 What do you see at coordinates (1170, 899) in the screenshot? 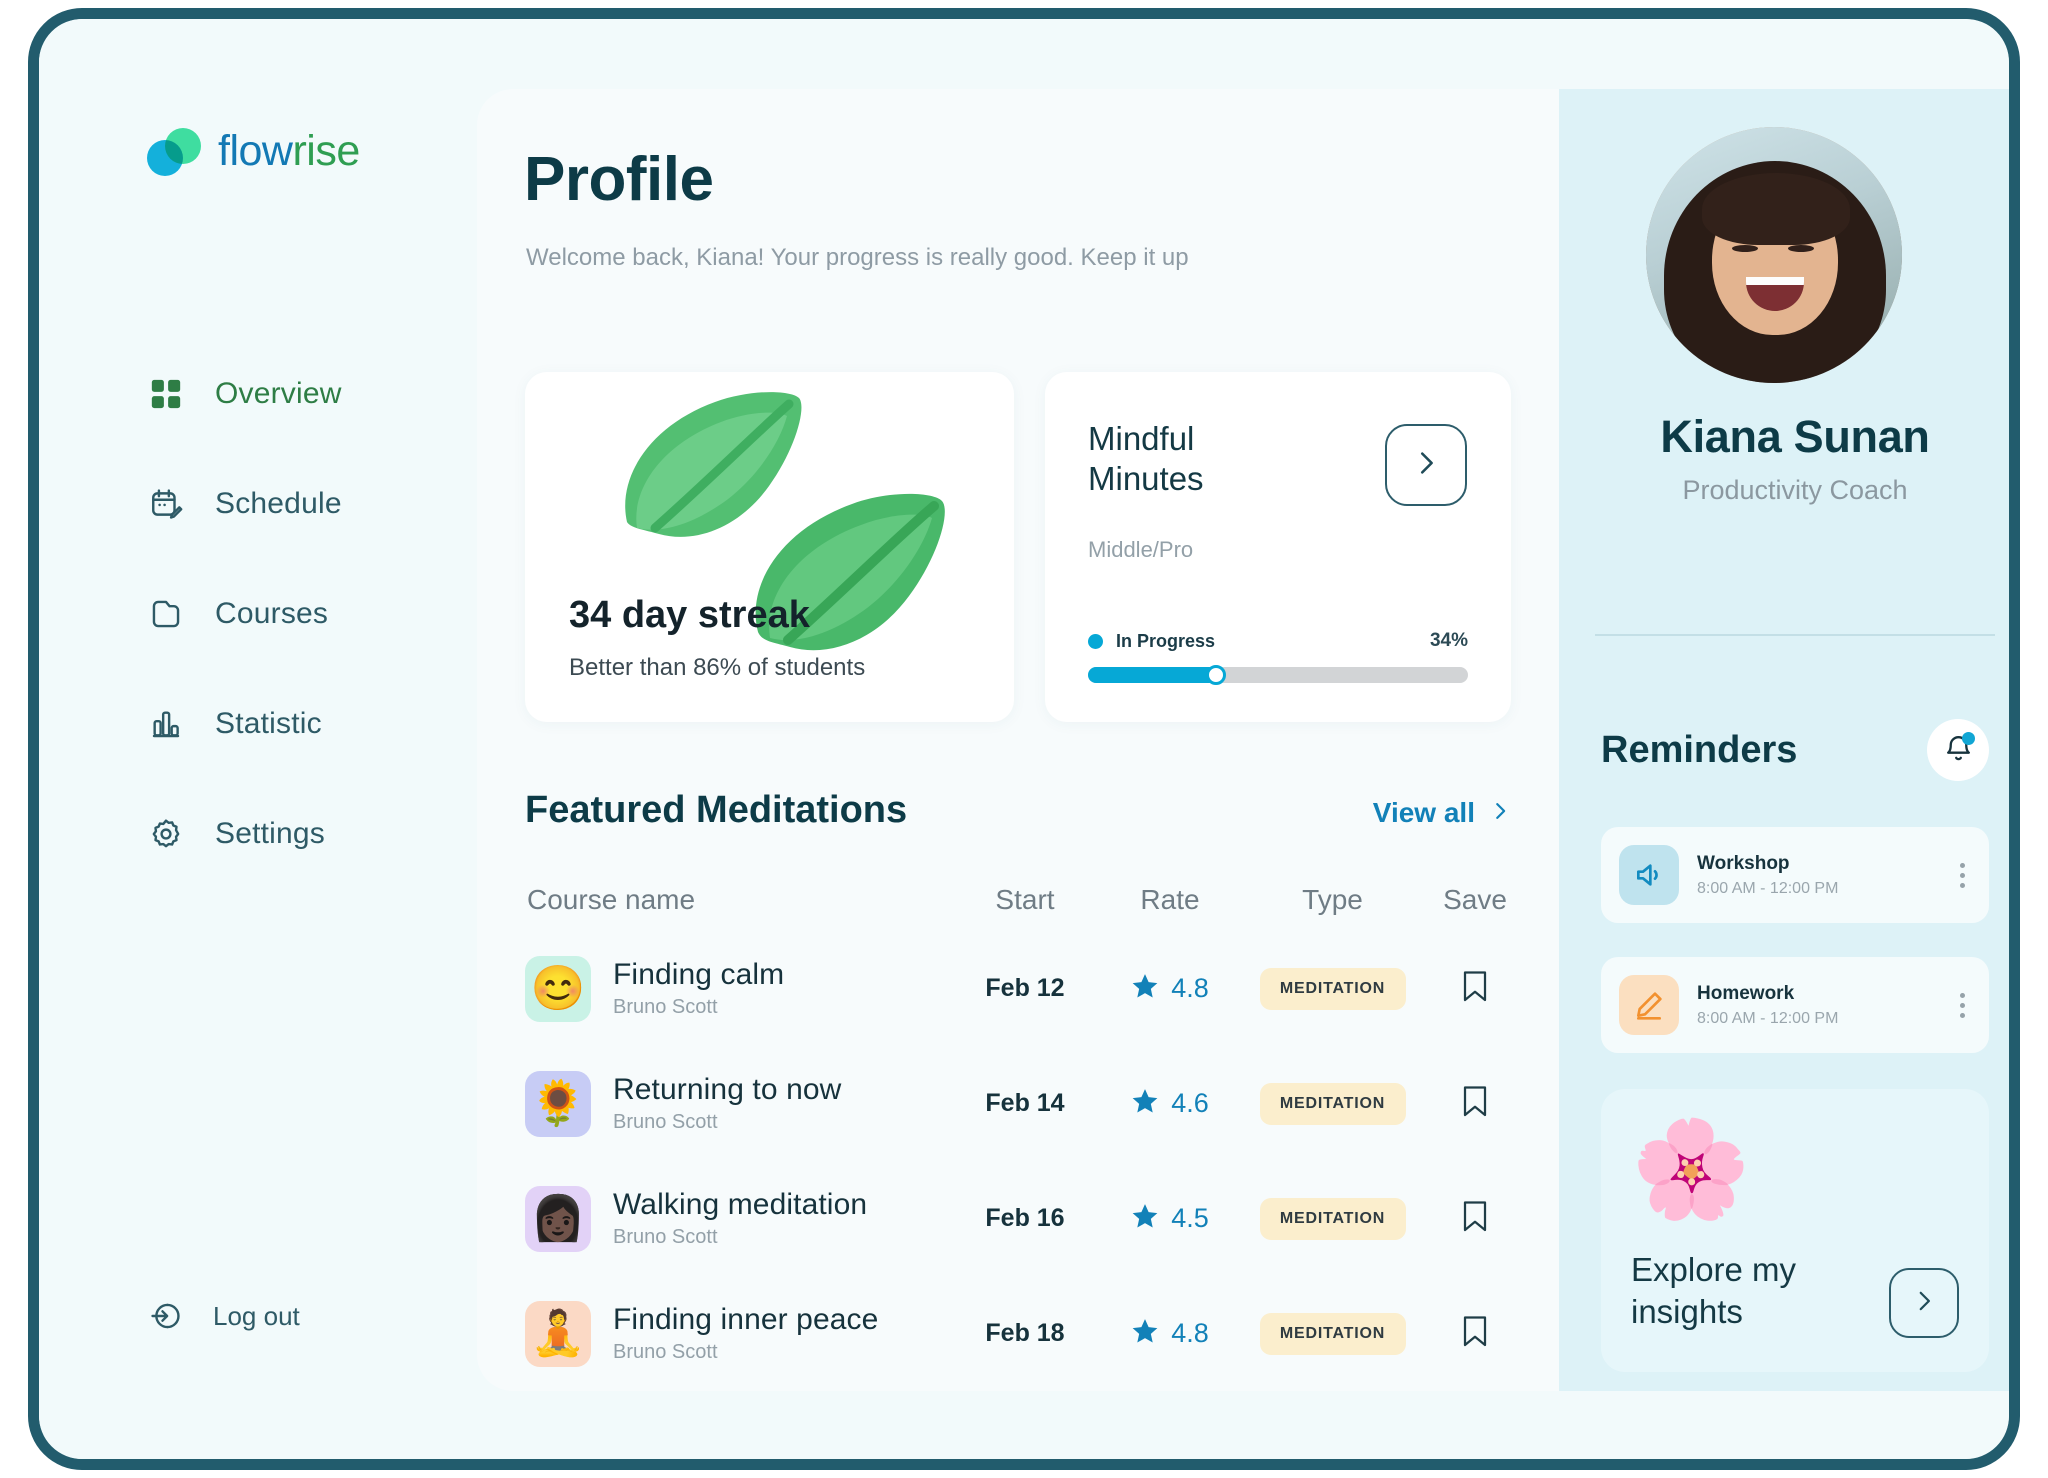
I see `column-header-rate: Rate` at bounding box center [1170, 899].